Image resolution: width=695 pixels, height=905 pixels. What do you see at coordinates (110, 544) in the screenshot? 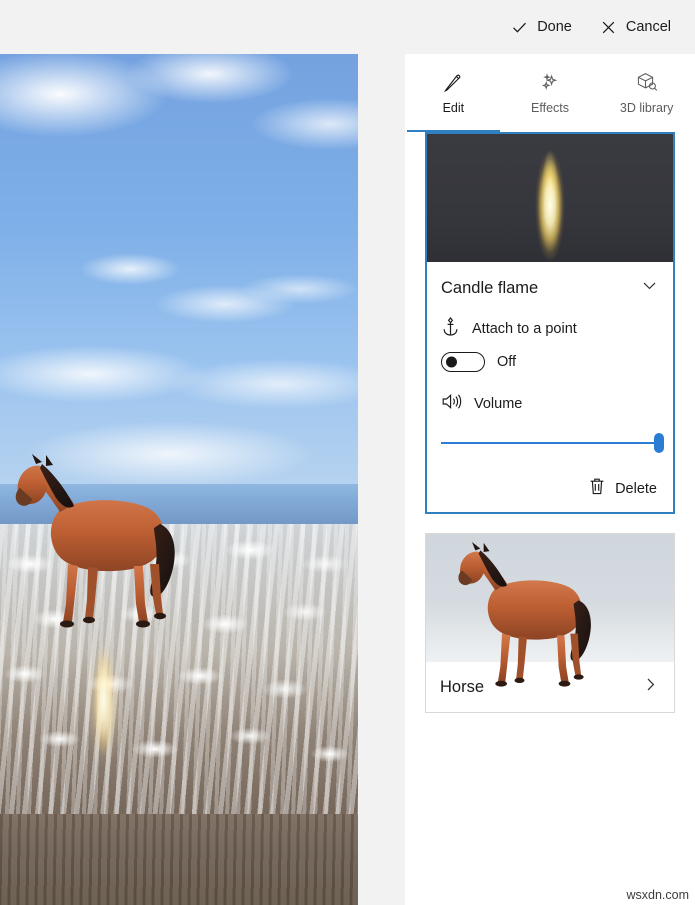
I see `scene-horse-3d-model` at bounding box center [110, 544].